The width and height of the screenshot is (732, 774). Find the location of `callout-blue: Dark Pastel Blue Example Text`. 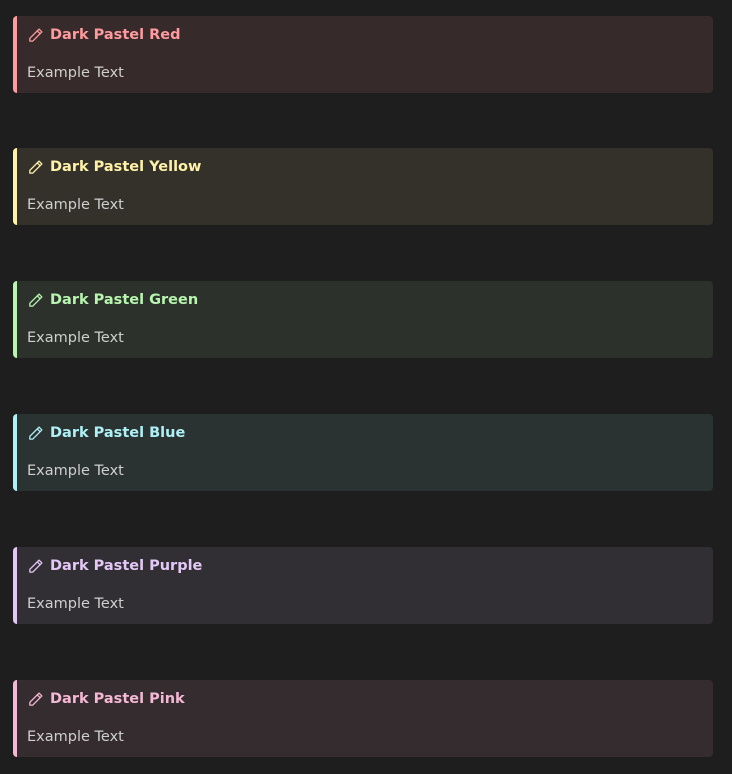

callout-blue: Dark Pastel Blue Example Text is located at coordinates (363, 452).